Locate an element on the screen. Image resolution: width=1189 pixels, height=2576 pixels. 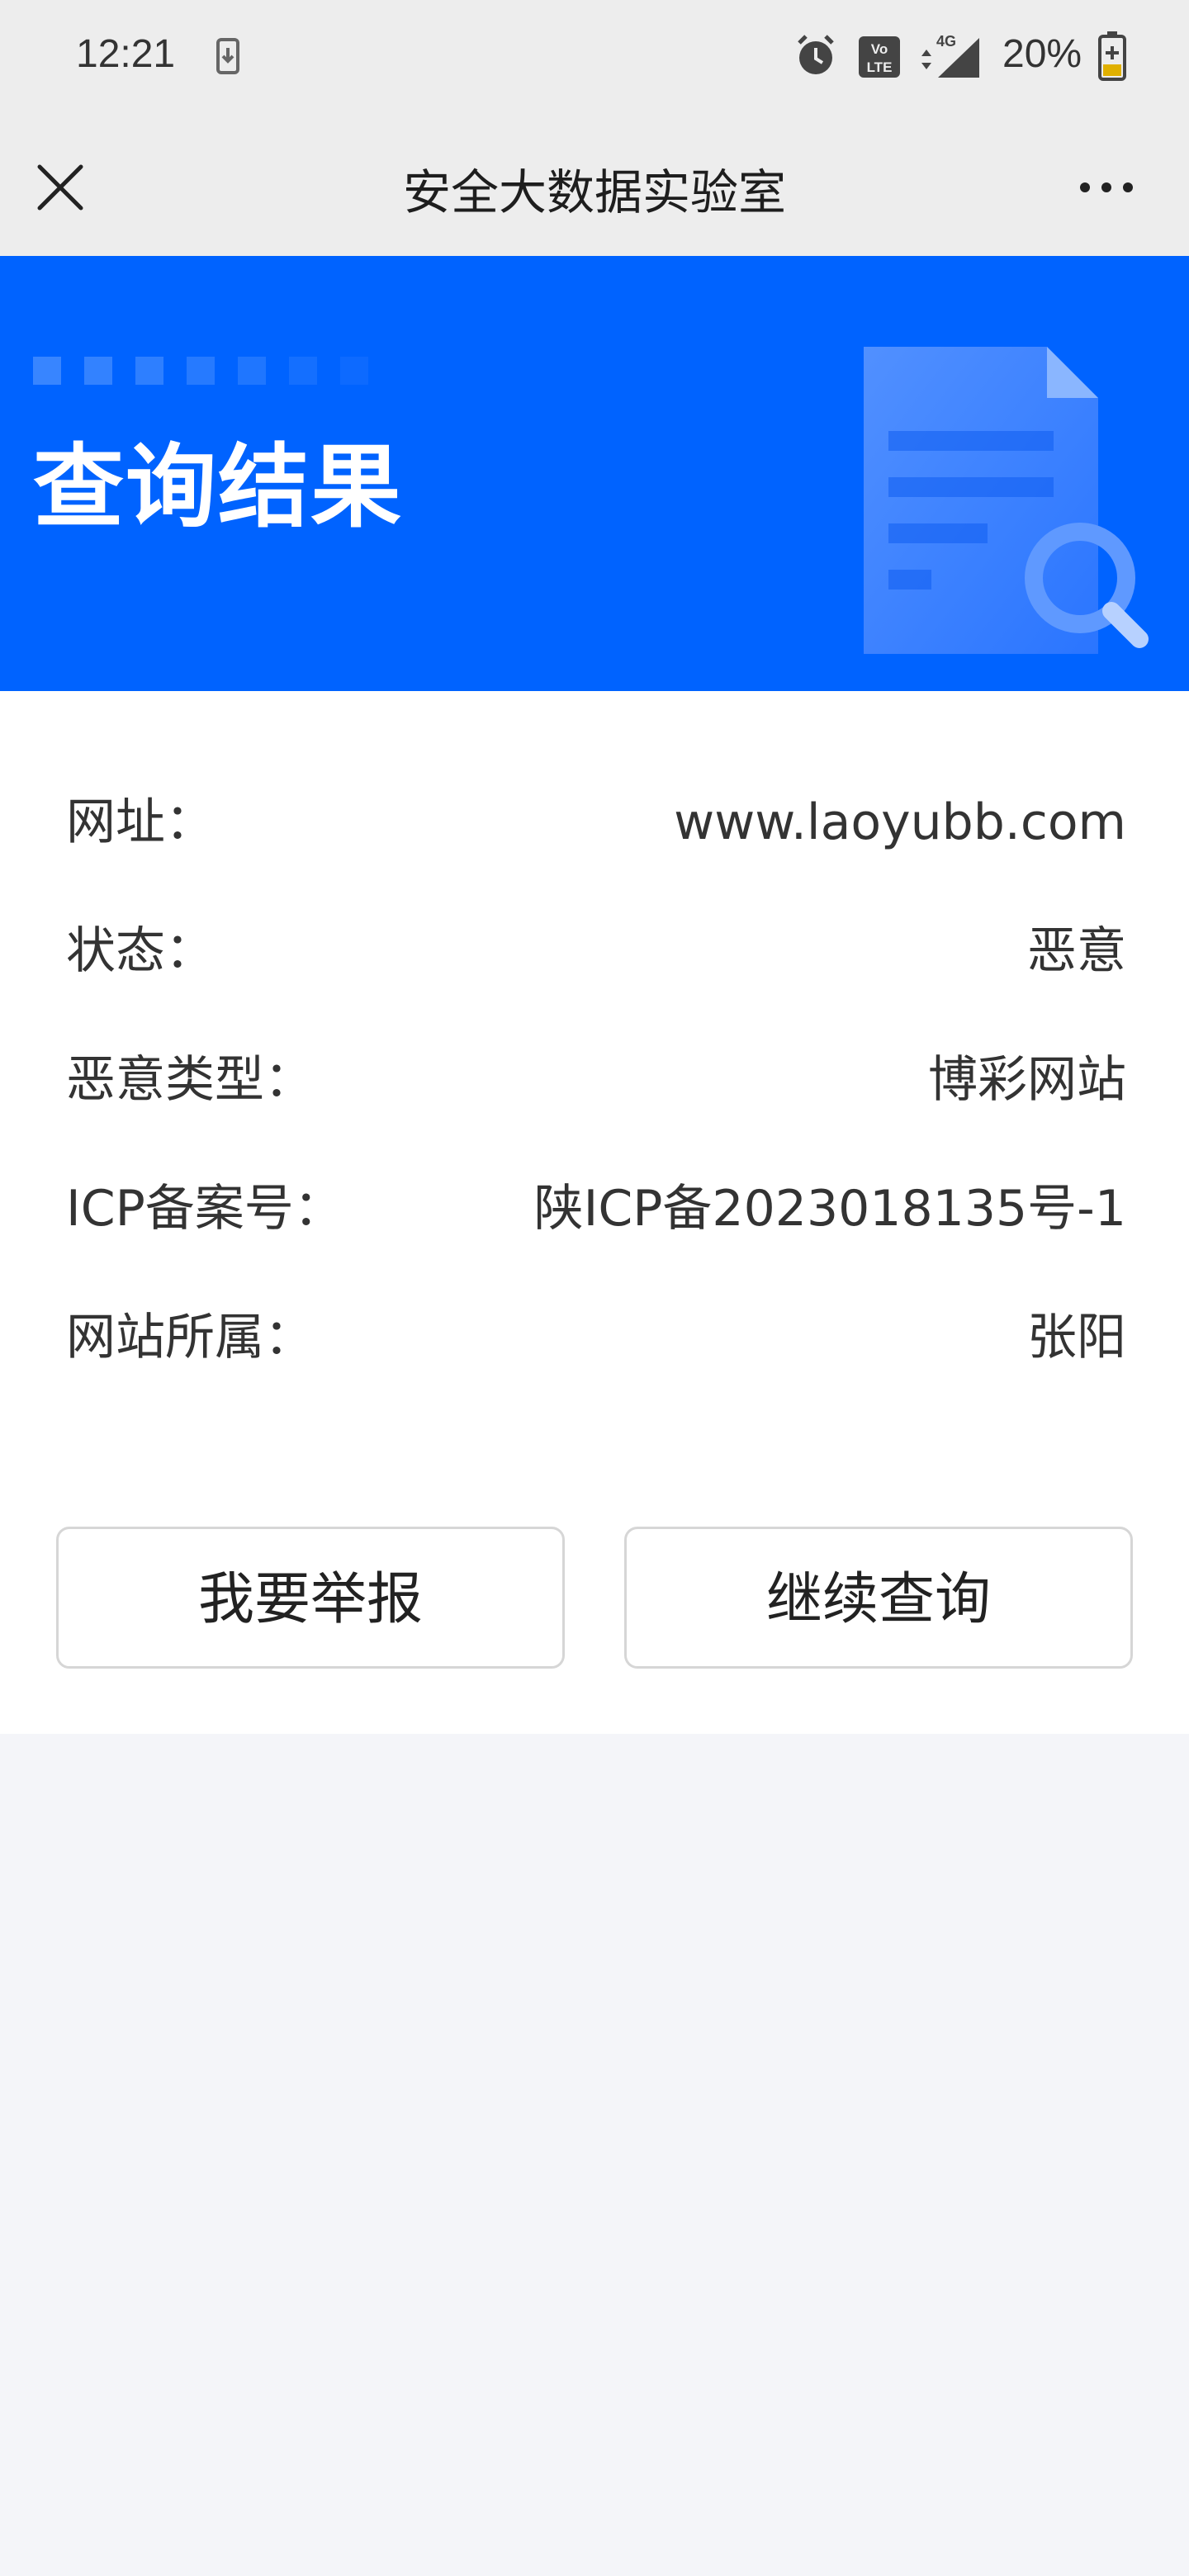
svg-text: LTE is located at coordinates (880, 67).